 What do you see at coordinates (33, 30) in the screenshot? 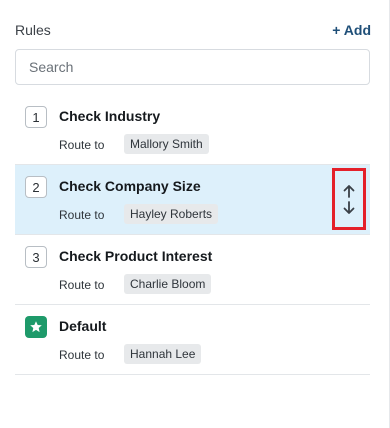
I see `rules-title: Rules` at bounding box center [33, 30].